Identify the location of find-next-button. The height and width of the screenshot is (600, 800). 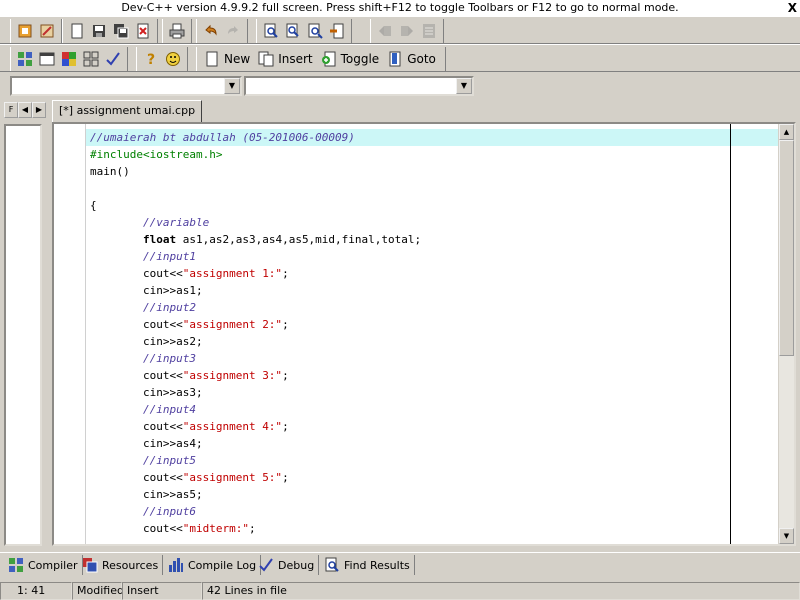
(315, 31).